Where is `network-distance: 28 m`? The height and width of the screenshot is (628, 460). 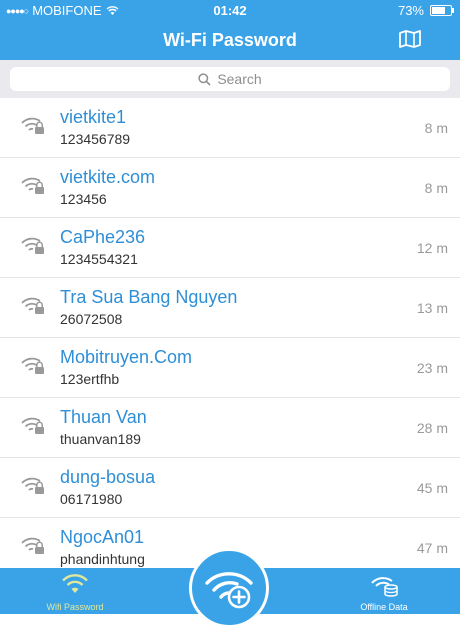 network-distance: 28 m is located at coordinates (432, 428).